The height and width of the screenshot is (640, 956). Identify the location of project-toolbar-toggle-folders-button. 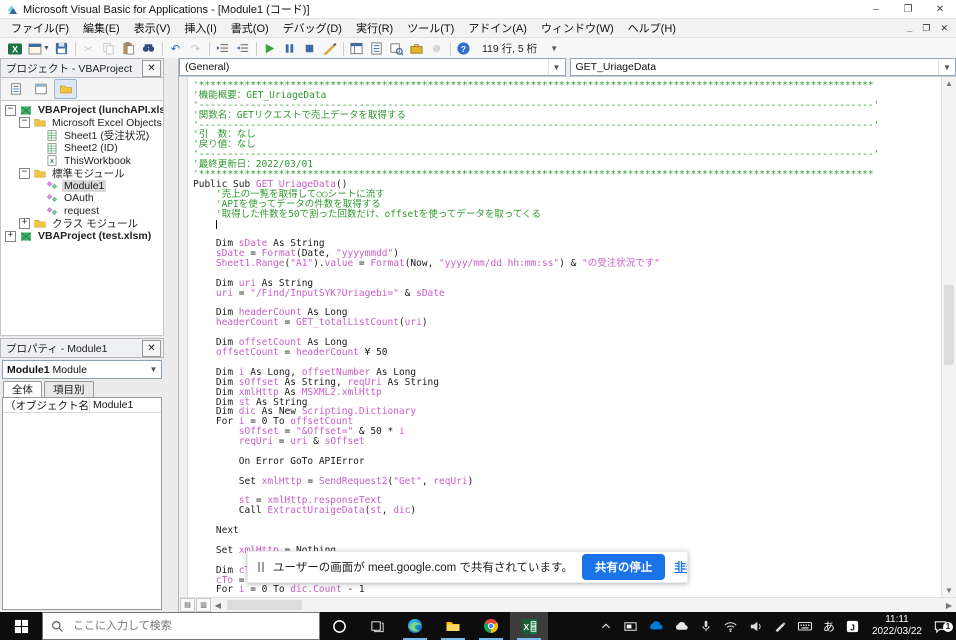
(65, 89).